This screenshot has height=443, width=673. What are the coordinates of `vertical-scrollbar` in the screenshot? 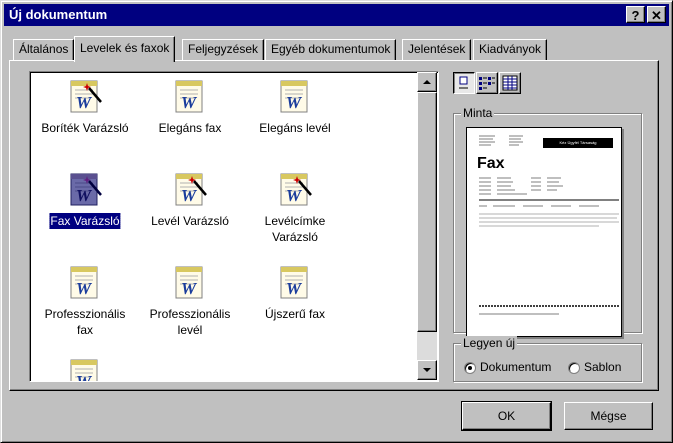 It's located at (427, 226).